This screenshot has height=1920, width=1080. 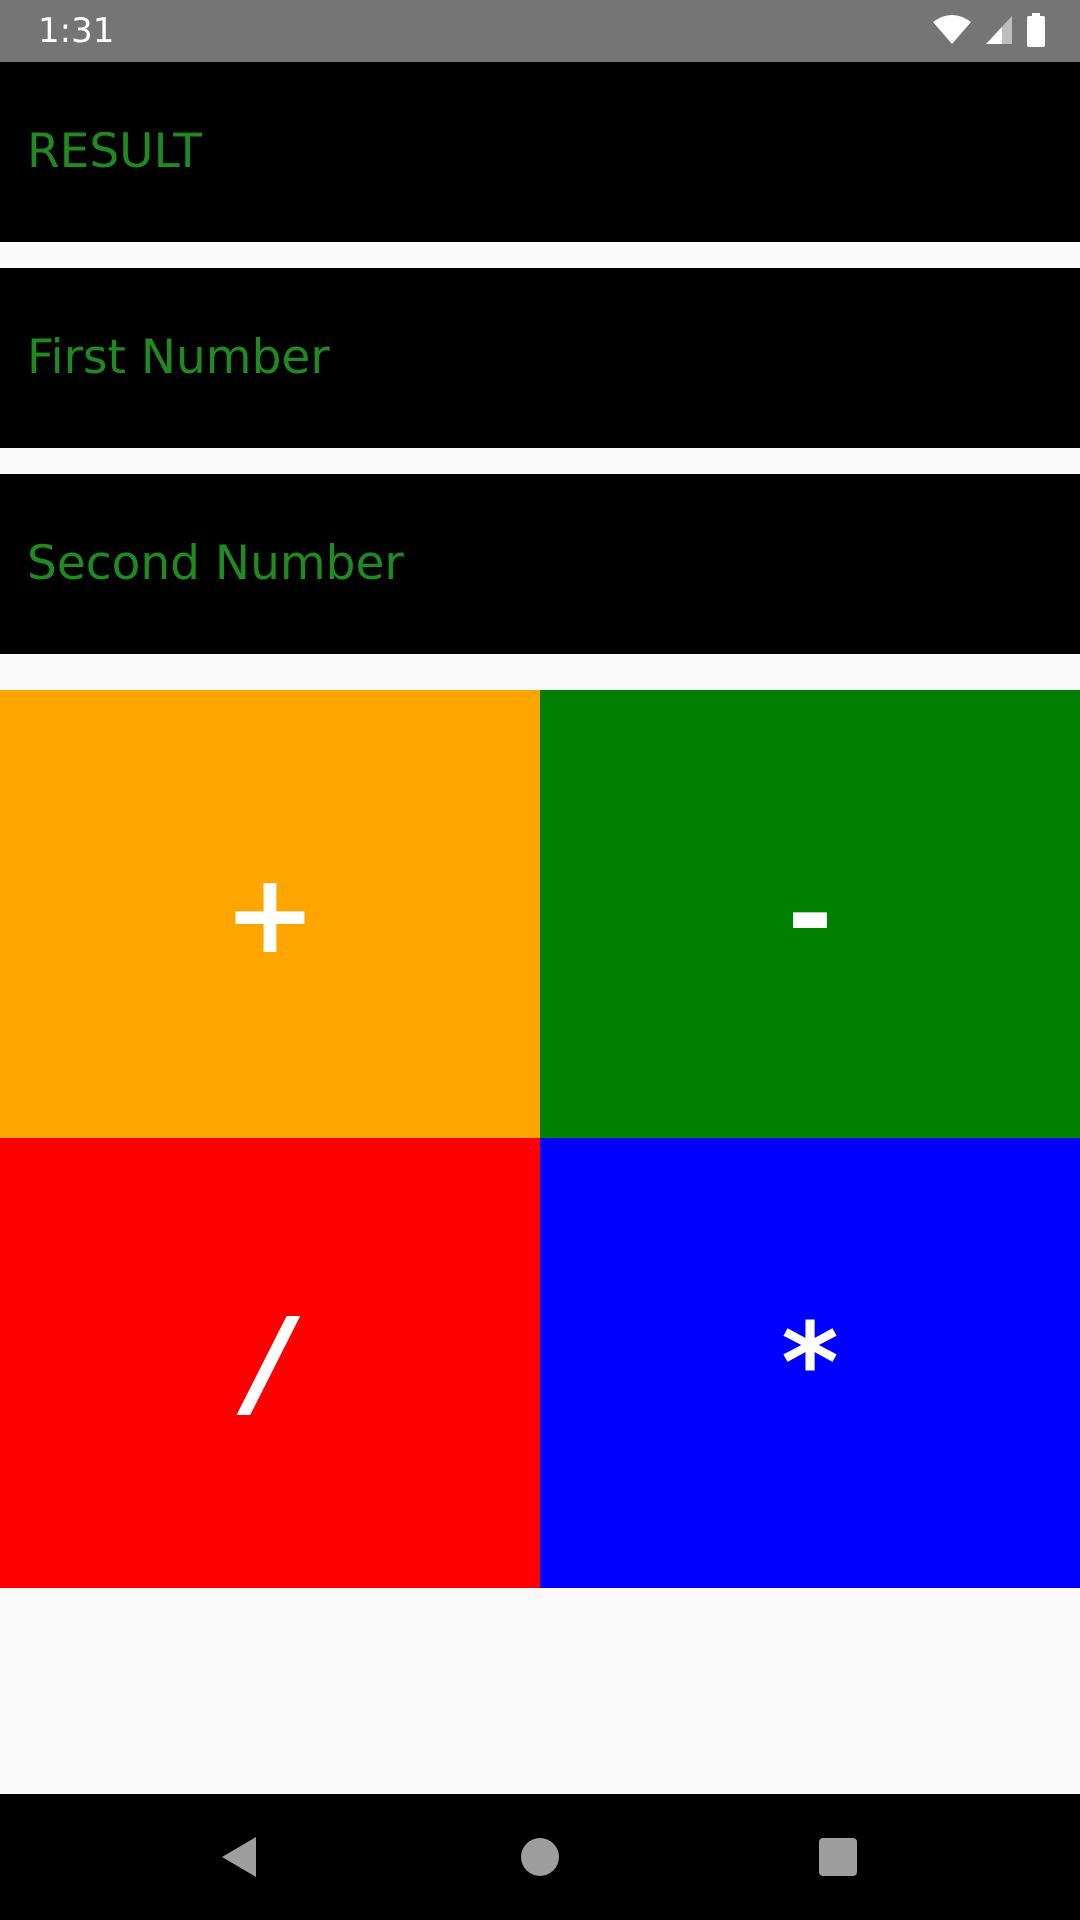 What do you see at coordinates (838, 1857) in the screenshot?
I see `recents-icon` at bounding box center [838, 1857].